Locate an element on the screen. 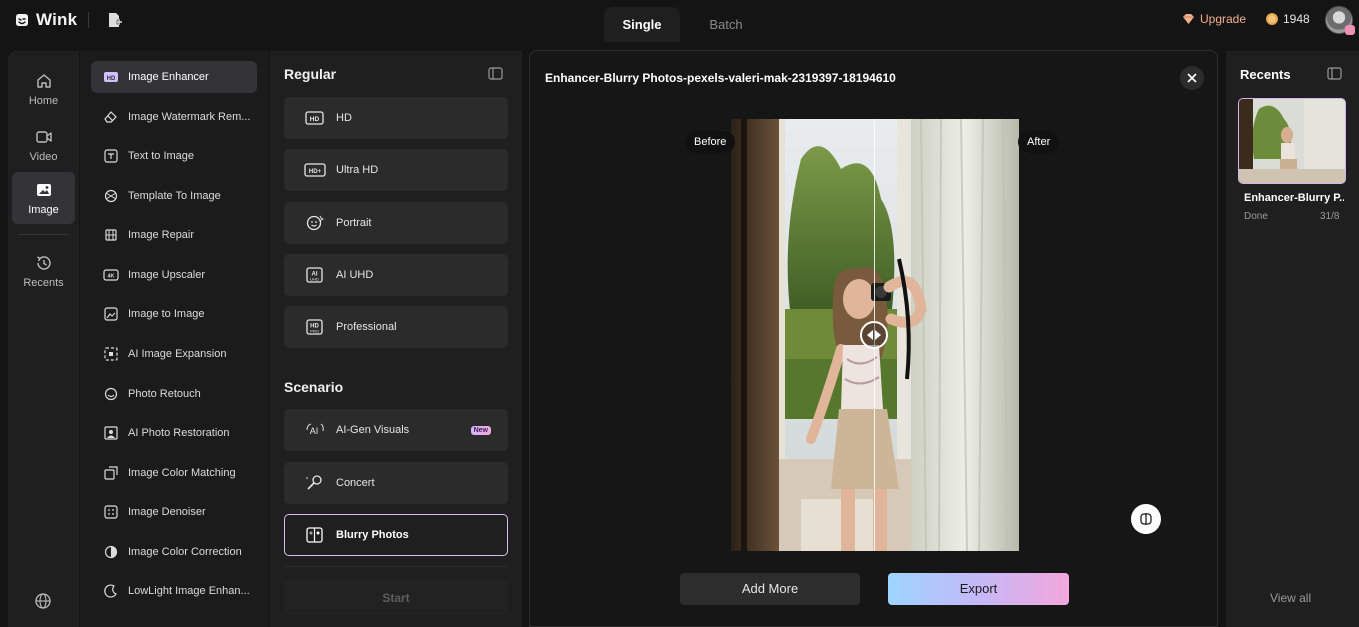 Image resolution: width=1359 pixels, height=627 pixels. nav-image: Image is located at coordinates (43, 198).